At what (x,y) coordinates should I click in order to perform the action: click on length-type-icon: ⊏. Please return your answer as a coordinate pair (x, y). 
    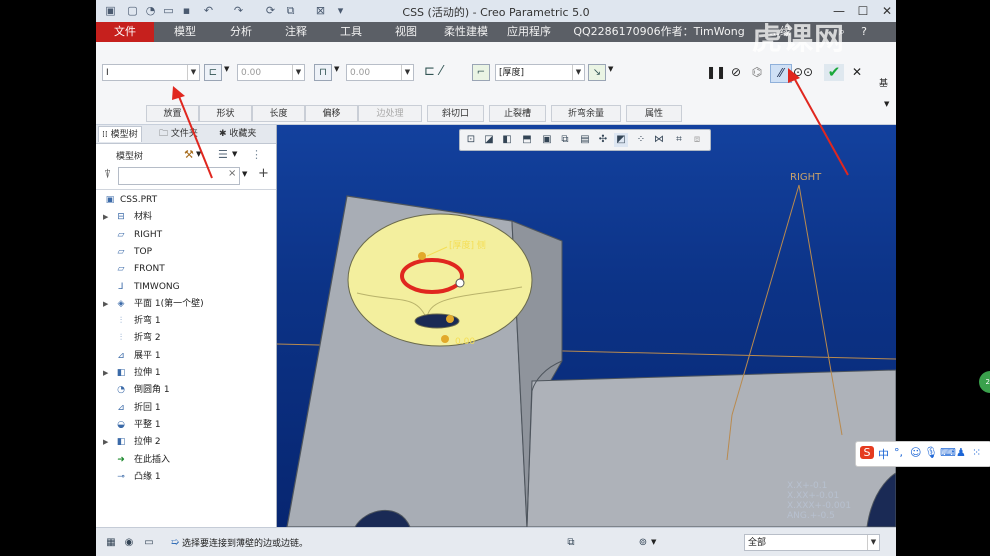
    Looking at the image, I should click on (213, 72).